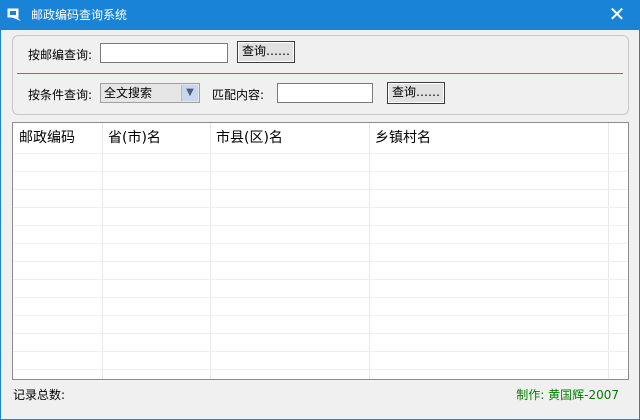  I want to click on condition-select-value: 全文搜索, so click(128, 93).